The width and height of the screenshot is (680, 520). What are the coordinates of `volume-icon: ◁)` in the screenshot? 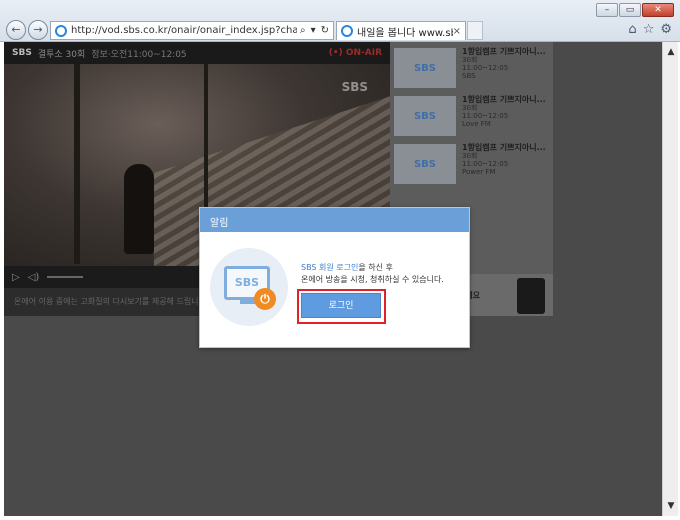 It's located at (34, 277).